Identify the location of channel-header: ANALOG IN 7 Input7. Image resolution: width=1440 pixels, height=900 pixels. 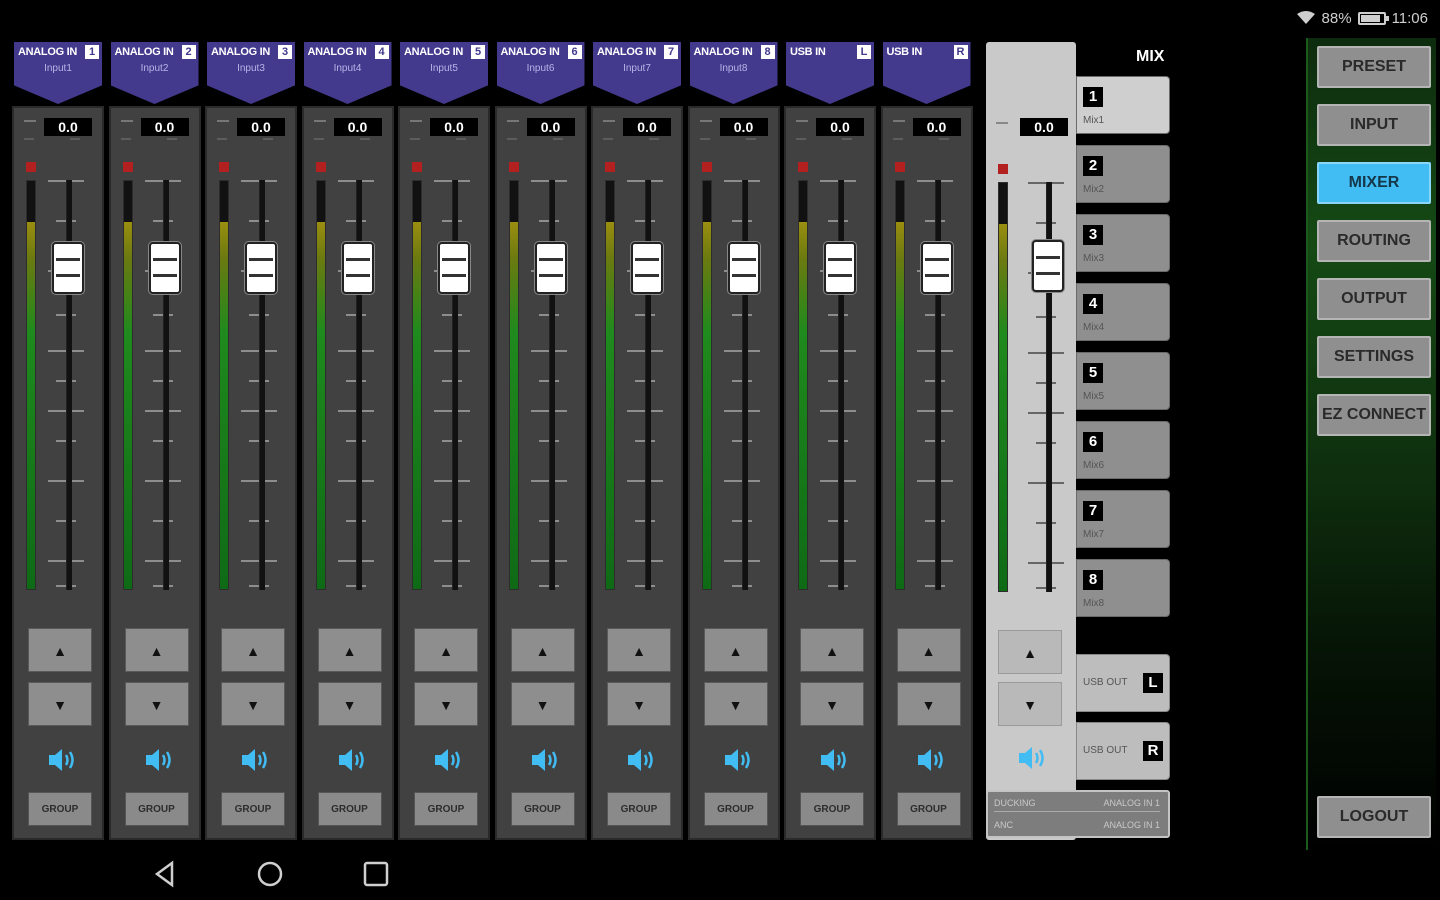
(637, 73).